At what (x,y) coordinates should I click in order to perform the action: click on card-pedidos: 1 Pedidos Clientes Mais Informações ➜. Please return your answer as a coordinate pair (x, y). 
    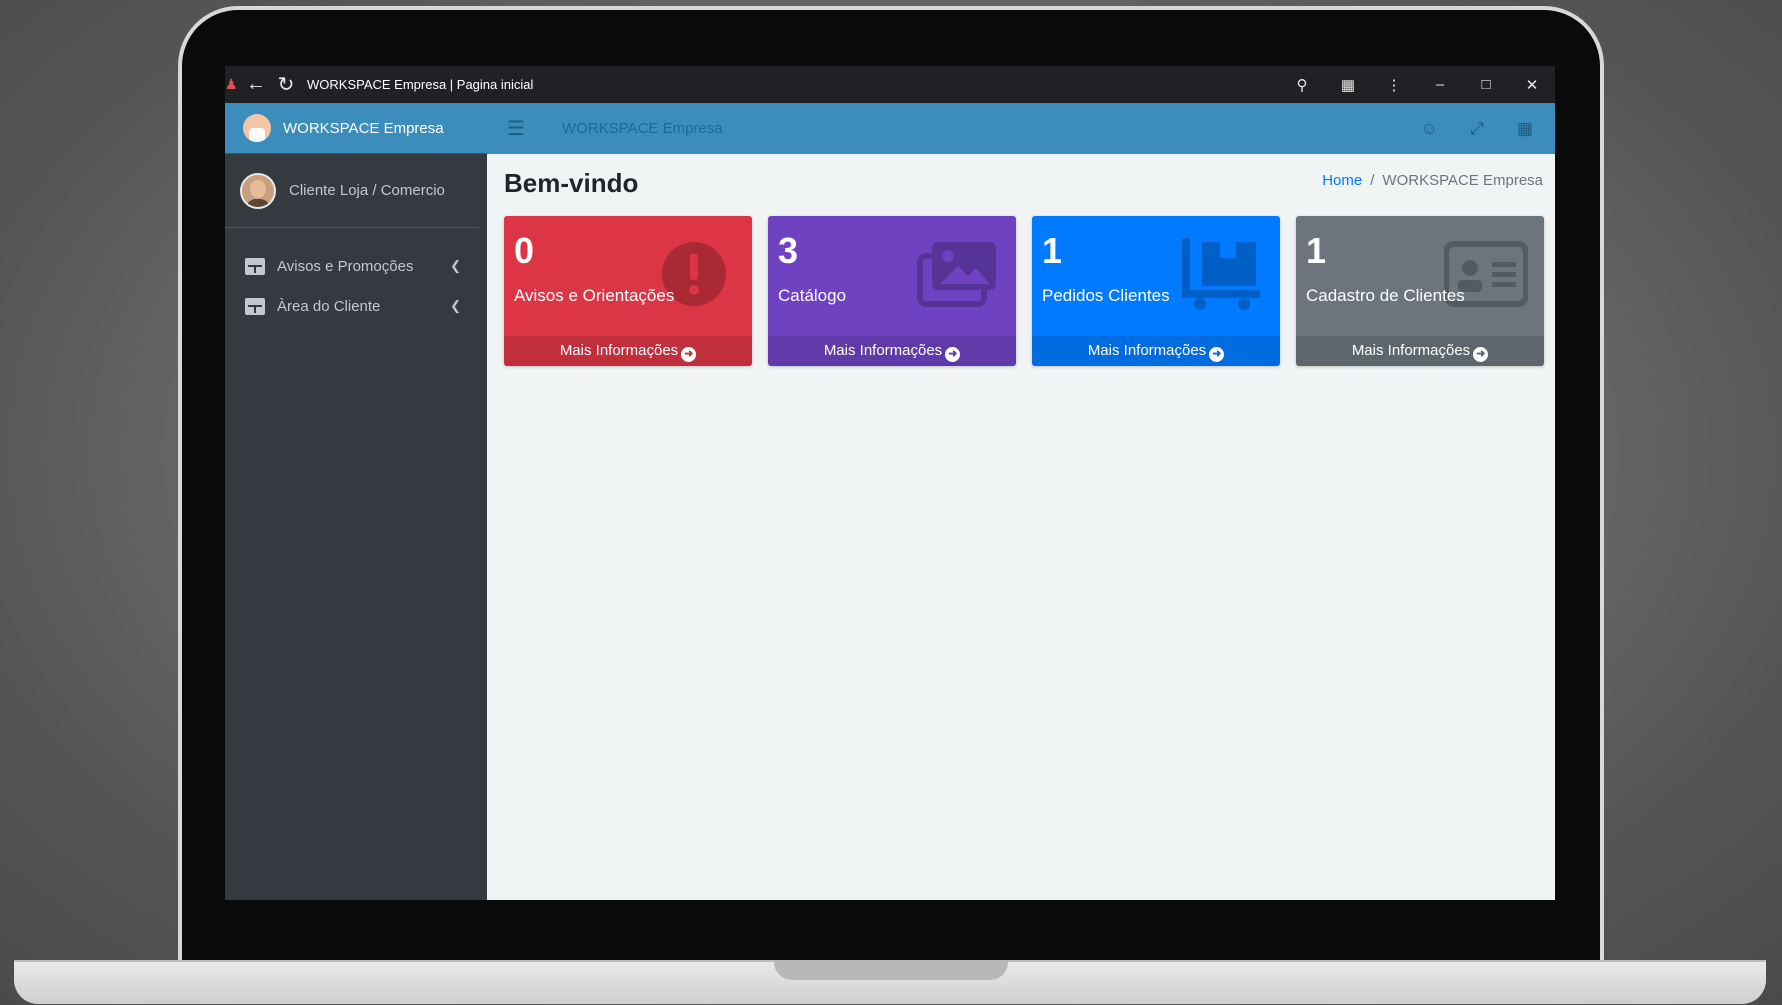
    Looking at the image, I should click on (1156, 291).